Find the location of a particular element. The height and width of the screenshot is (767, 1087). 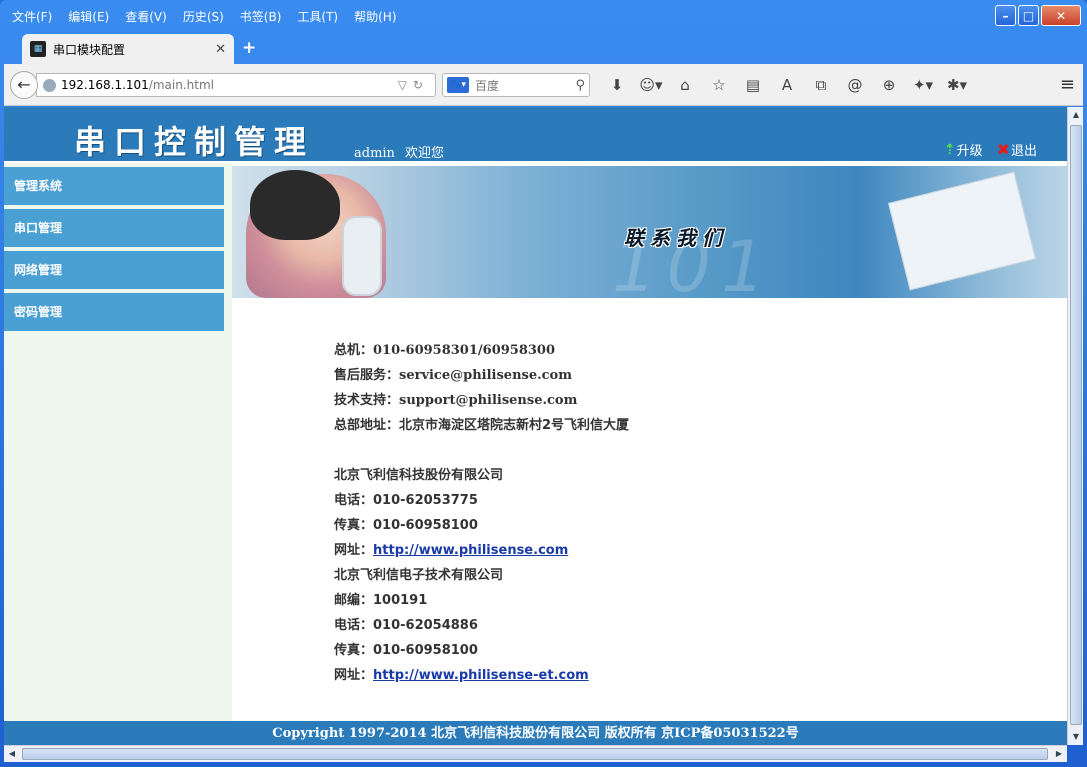

dropdown-icon: ▽ is located at coordinates (405, 85).